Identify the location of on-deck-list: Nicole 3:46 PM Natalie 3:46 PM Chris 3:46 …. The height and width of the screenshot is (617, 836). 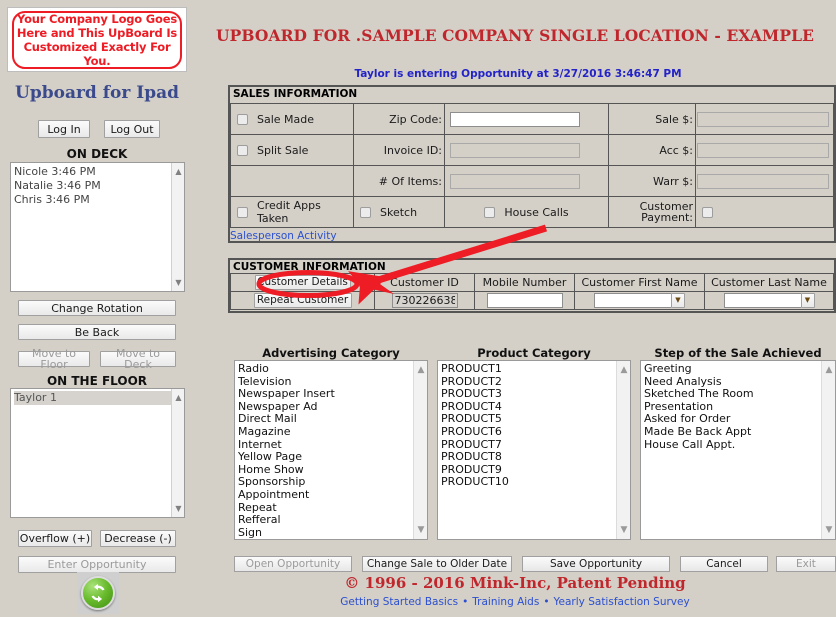
(97, 227).